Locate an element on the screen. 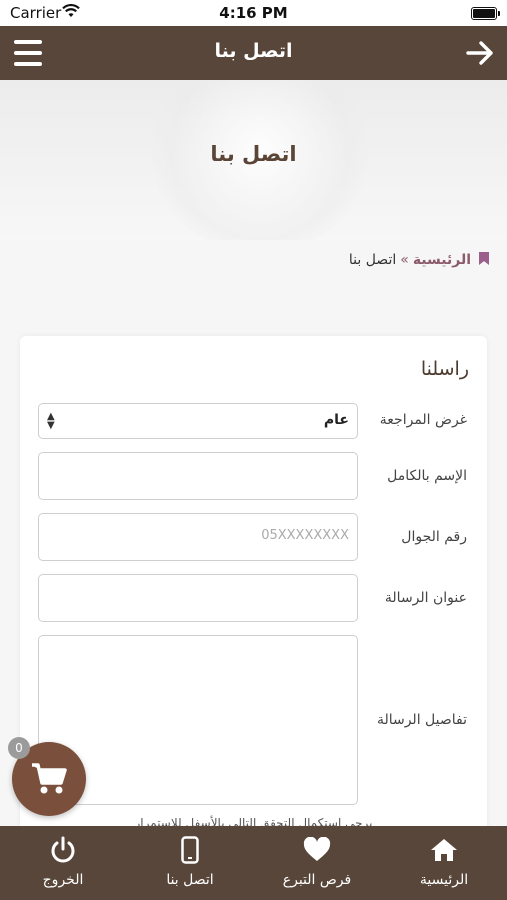 The width and height of the screenshot is (507, 900). breadcrumb: الرئيسية»اتصل بنا is located at coordinates (419, 260).